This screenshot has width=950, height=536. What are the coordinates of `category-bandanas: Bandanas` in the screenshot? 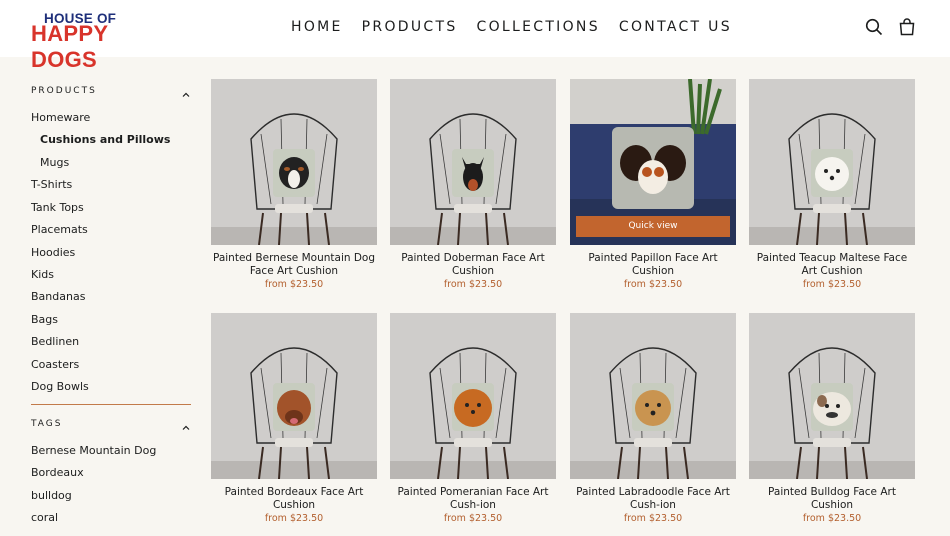 It's located at (58, 296).